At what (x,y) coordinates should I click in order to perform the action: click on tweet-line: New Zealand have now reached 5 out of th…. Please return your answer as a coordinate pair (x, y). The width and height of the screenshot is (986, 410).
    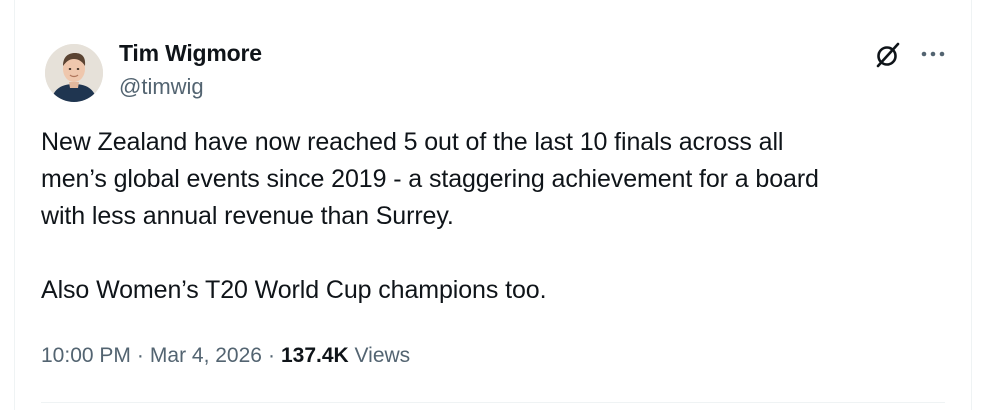
    Looking at the image, I should click on (412, 142).